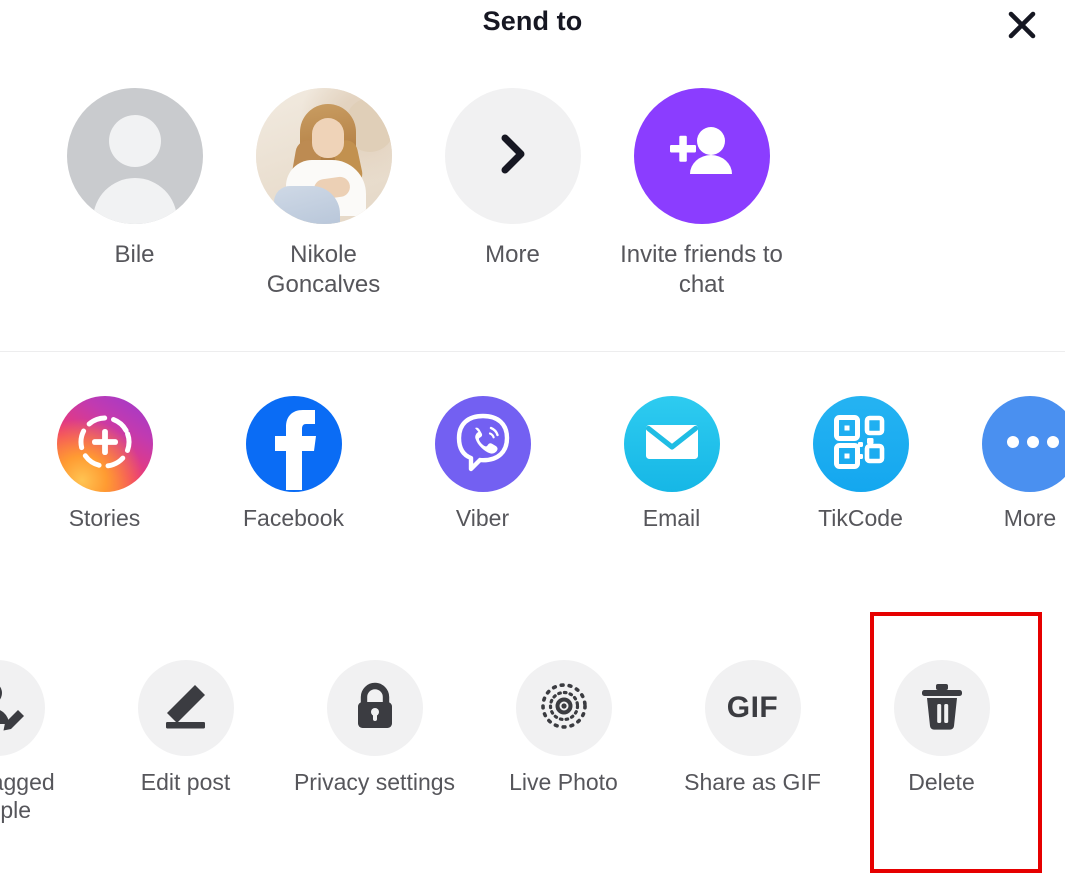 The image size is (1065, 875). I want to click on instagram-stories-icon, so click(105, 444).